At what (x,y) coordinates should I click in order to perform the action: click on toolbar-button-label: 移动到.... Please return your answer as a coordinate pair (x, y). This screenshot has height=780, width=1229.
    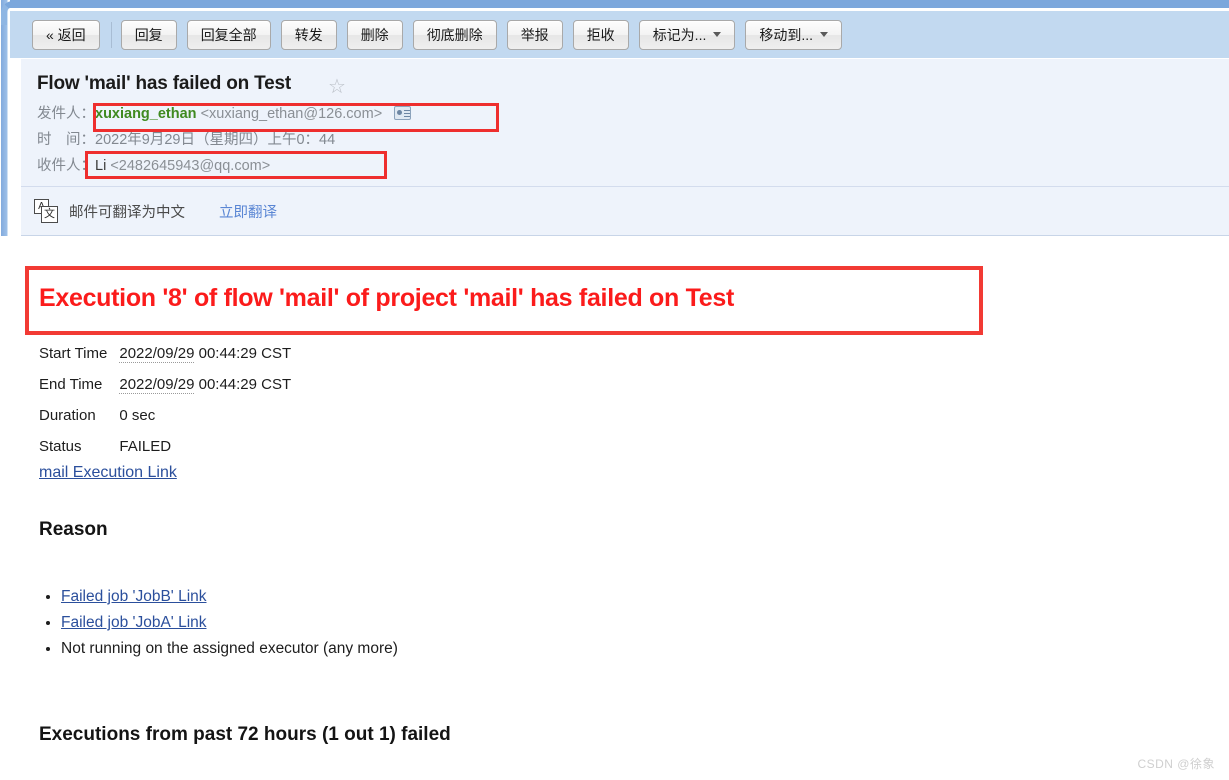
    Looking at the image, I should click on (786, 34).